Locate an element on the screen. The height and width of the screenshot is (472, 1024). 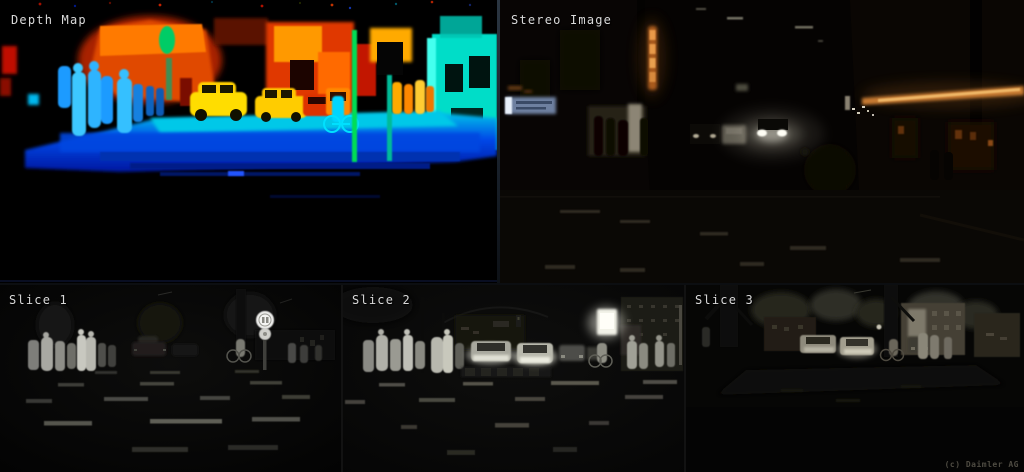
slice2-crosswalk is located at coordinates (506, 372).